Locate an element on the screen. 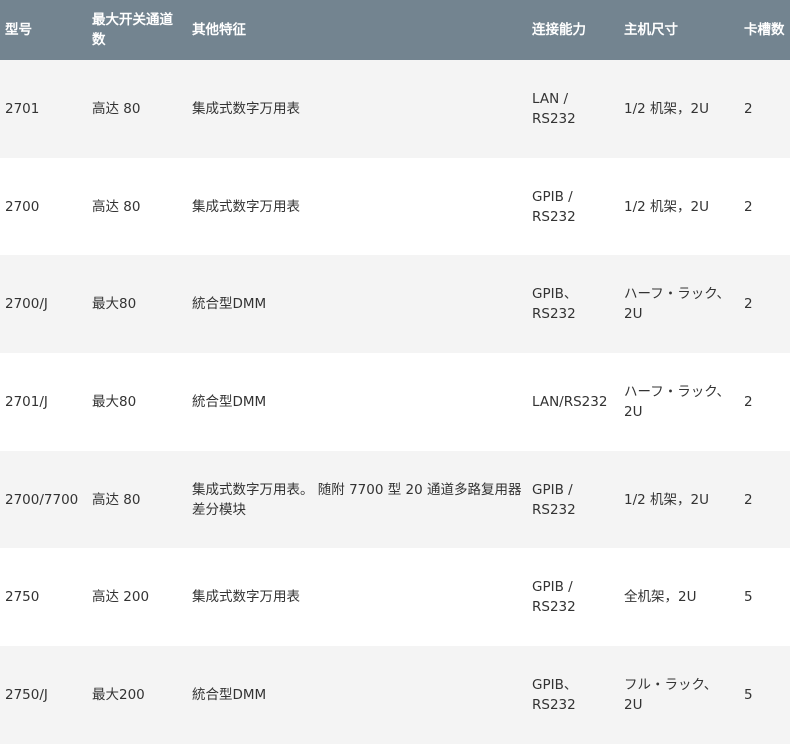  cell-max-channels: 高达 200 is located at coordinates (121, 597).